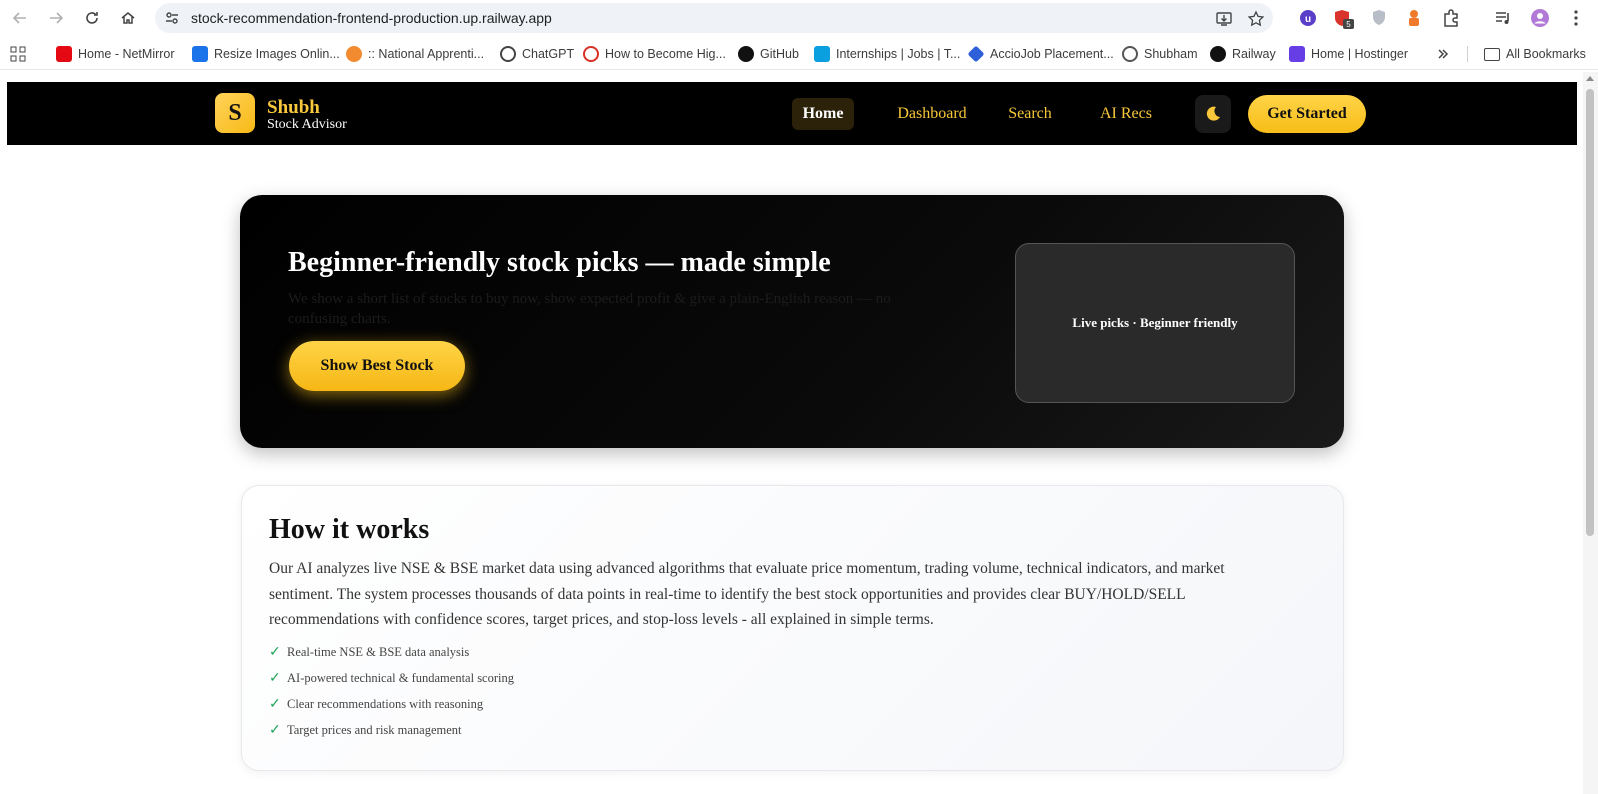  What do you see at coordinates (548, 54) in the screenshot?
I see `bookmark-label: ChatGPT` at bounding box center [548, 54].